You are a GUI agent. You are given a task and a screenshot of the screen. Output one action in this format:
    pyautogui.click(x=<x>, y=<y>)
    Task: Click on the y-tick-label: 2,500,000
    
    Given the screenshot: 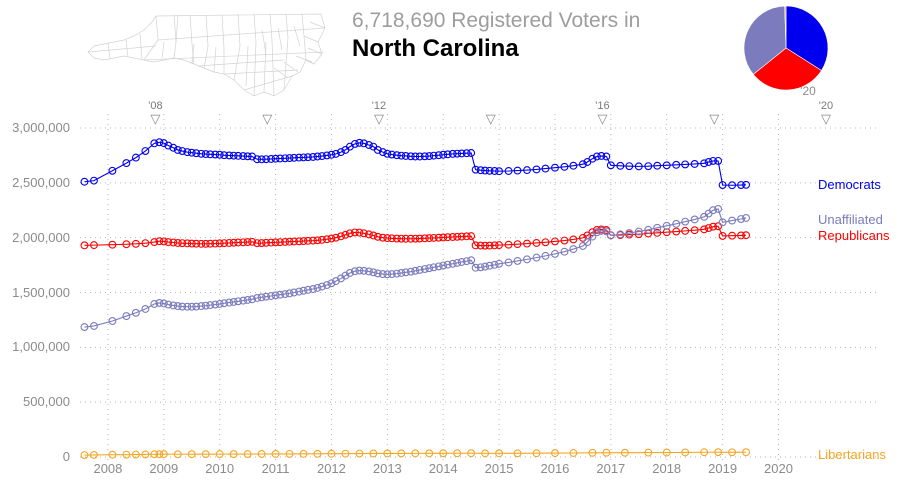 What is the action you would take?
    pyautogui.click(x=41, y=182)
    